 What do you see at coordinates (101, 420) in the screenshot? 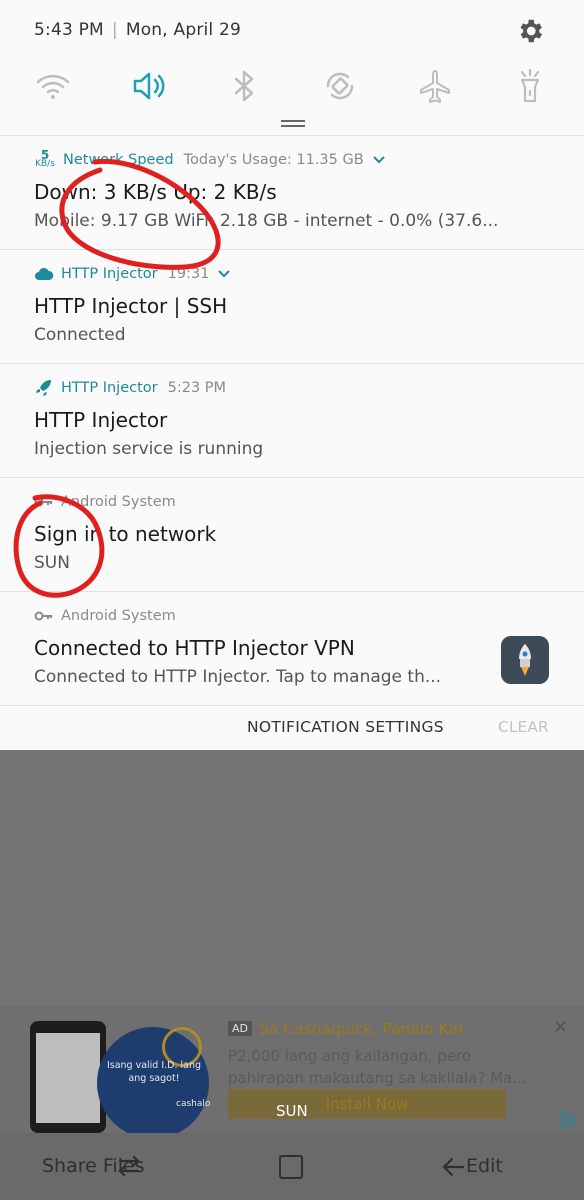
I see `notification-title: HTTP Injector` at bounding box center [101, 420].